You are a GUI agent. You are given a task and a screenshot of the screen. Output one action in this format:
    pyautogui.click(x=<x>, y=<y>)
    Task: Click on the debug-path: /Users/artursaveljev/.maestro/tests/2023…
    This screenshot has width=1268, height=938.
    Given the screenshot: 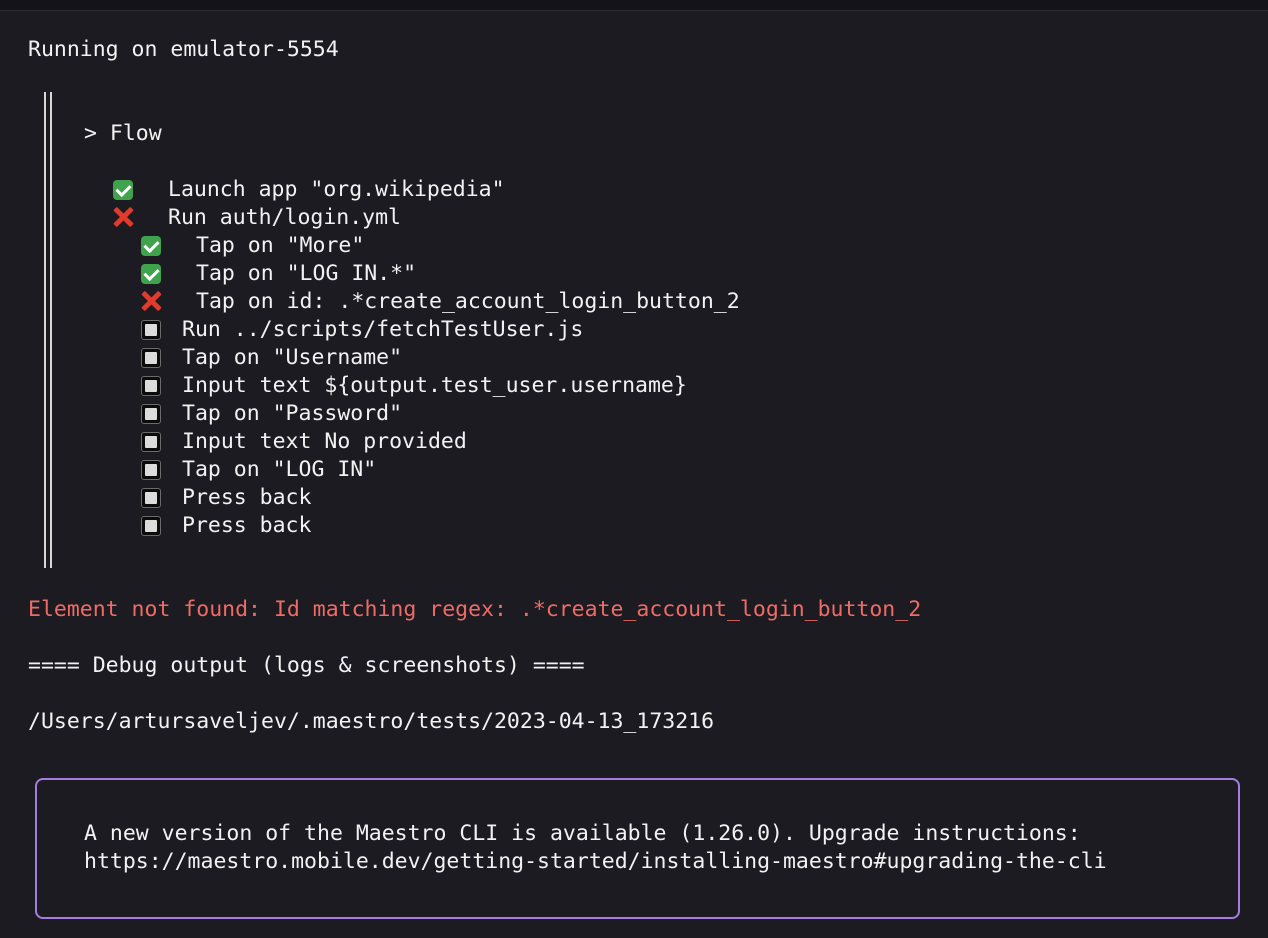 What is the action you would take?
    pyautogui.click(x=371, y=722)
    